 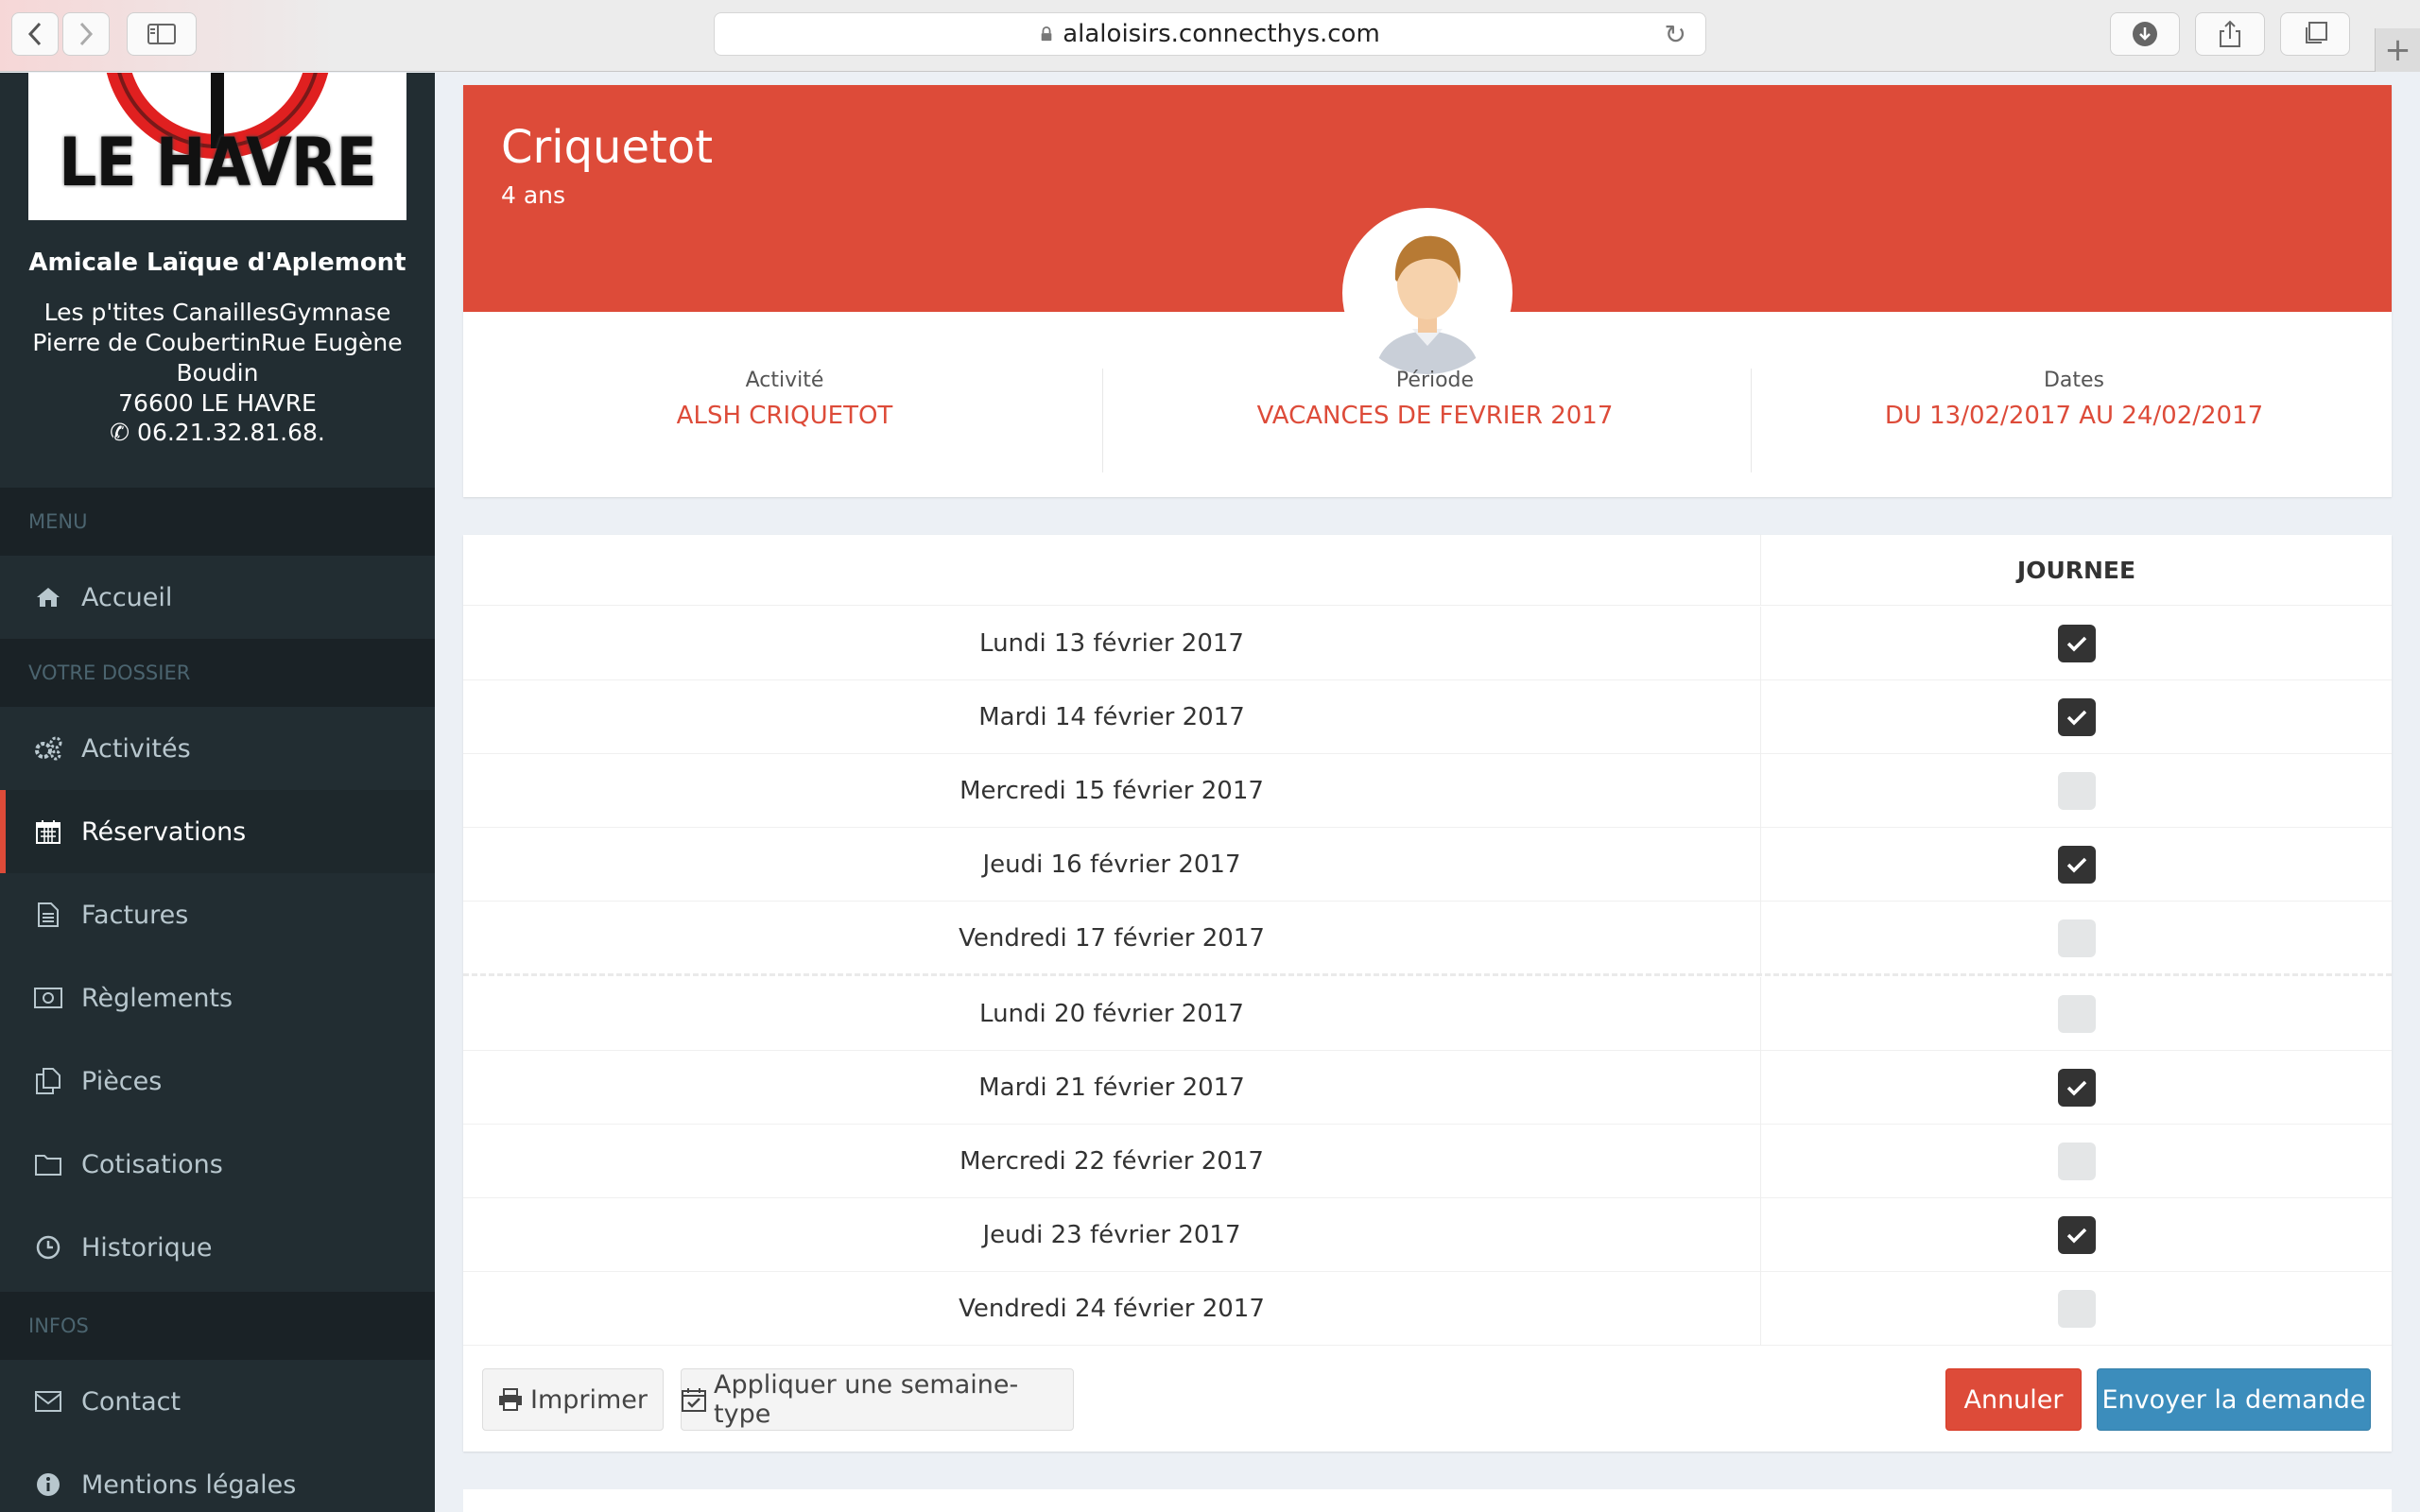 What do you see at coordinates (2145, 34) in the screenshot?
I see `downloads-button` at bounding box center [2145, 34].